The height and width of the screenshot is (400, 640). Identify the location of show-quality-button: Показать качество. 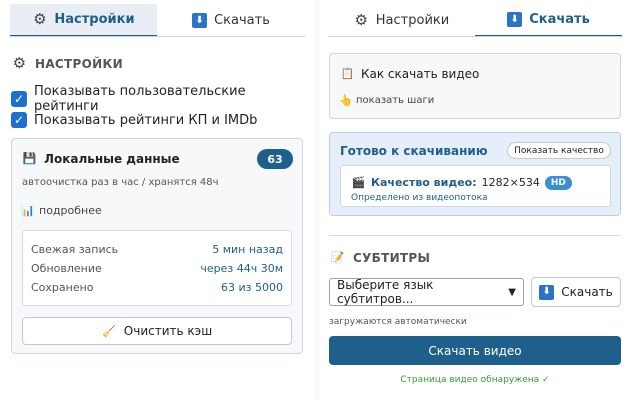
(559, 150).